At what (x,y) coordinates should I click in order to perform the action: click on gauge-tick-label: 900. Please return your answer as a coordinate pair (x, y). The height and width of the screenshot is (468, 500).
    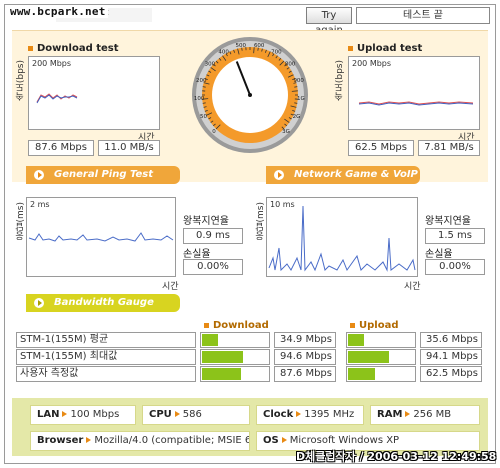
    Looking at the image, I should click on (298, 81).